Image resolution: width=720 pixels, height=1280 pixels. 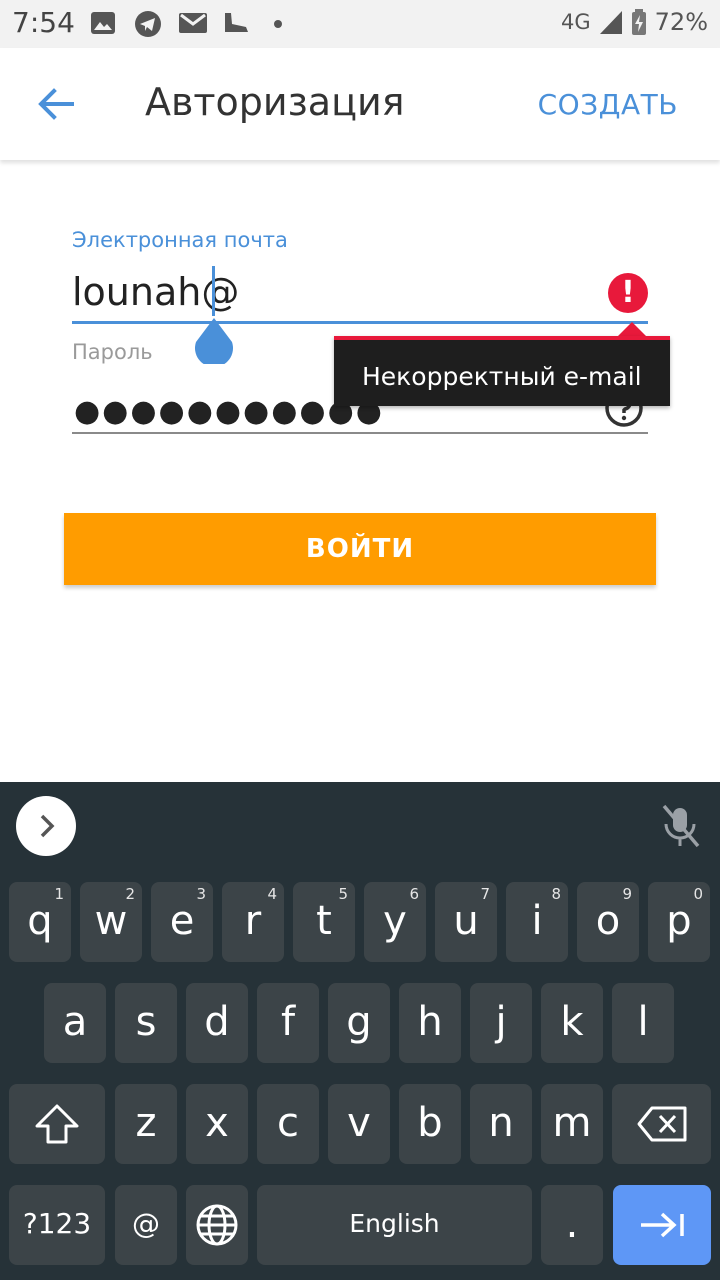 I want to click on key-label: e, so click(x=182, y=921).